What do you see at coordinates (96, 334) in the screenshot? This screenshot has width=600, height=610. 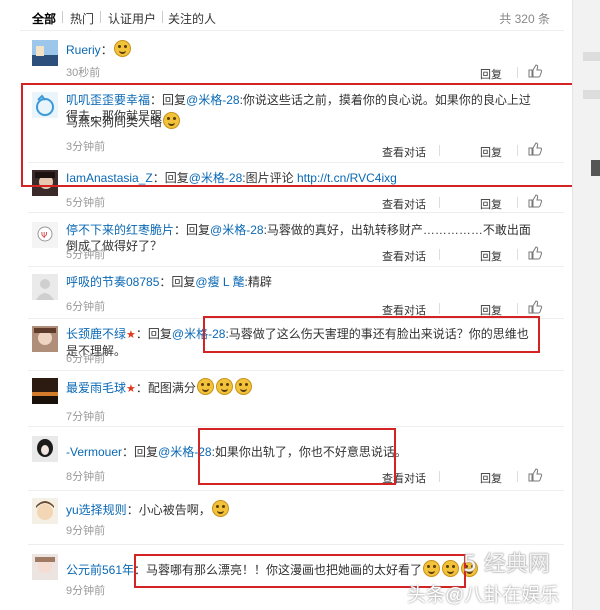 I see `comment-username: 长颈鹿不绿` at bounding box center [96, 334].